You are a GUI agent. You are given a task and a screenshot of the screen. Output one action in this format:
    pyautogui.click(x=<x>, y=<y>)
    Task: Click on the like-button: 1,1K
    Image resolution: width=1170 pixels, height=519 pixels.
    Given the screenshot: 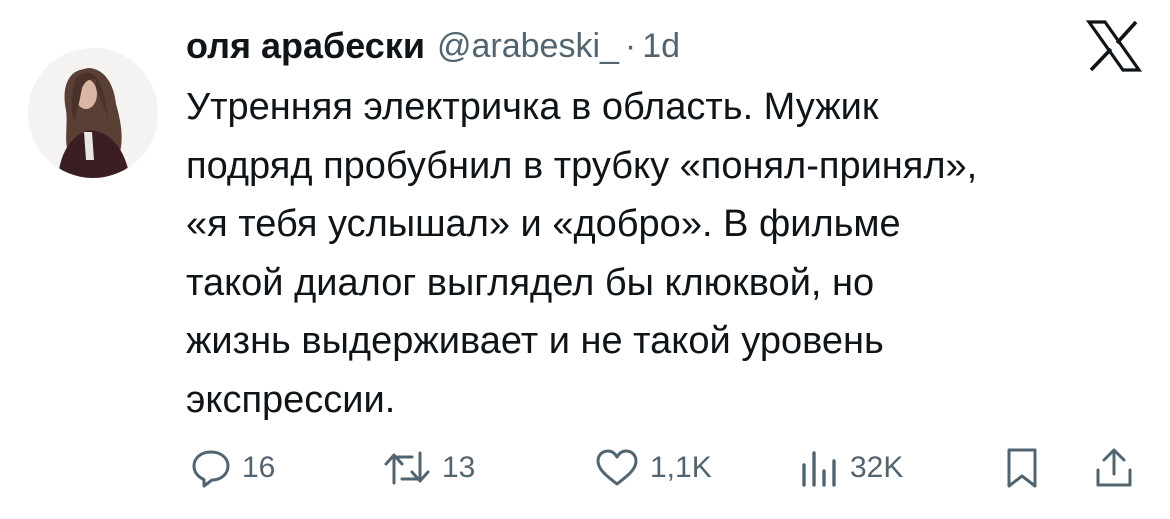 What is the action you would take?
    pyautogui.click(x=653, y=468)
    